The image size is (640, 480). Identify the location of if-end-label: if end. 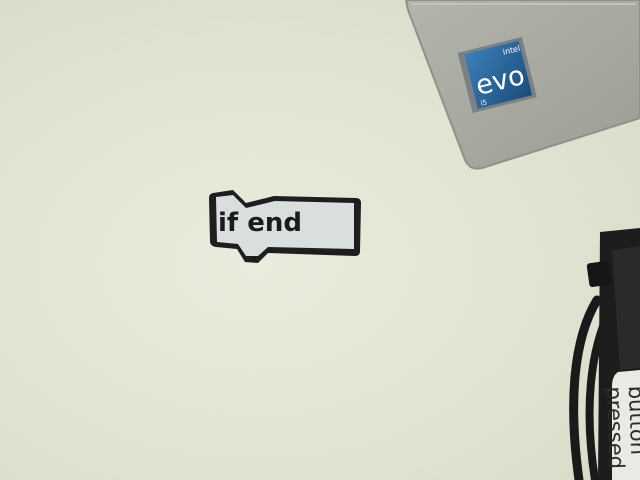
(260, 223).